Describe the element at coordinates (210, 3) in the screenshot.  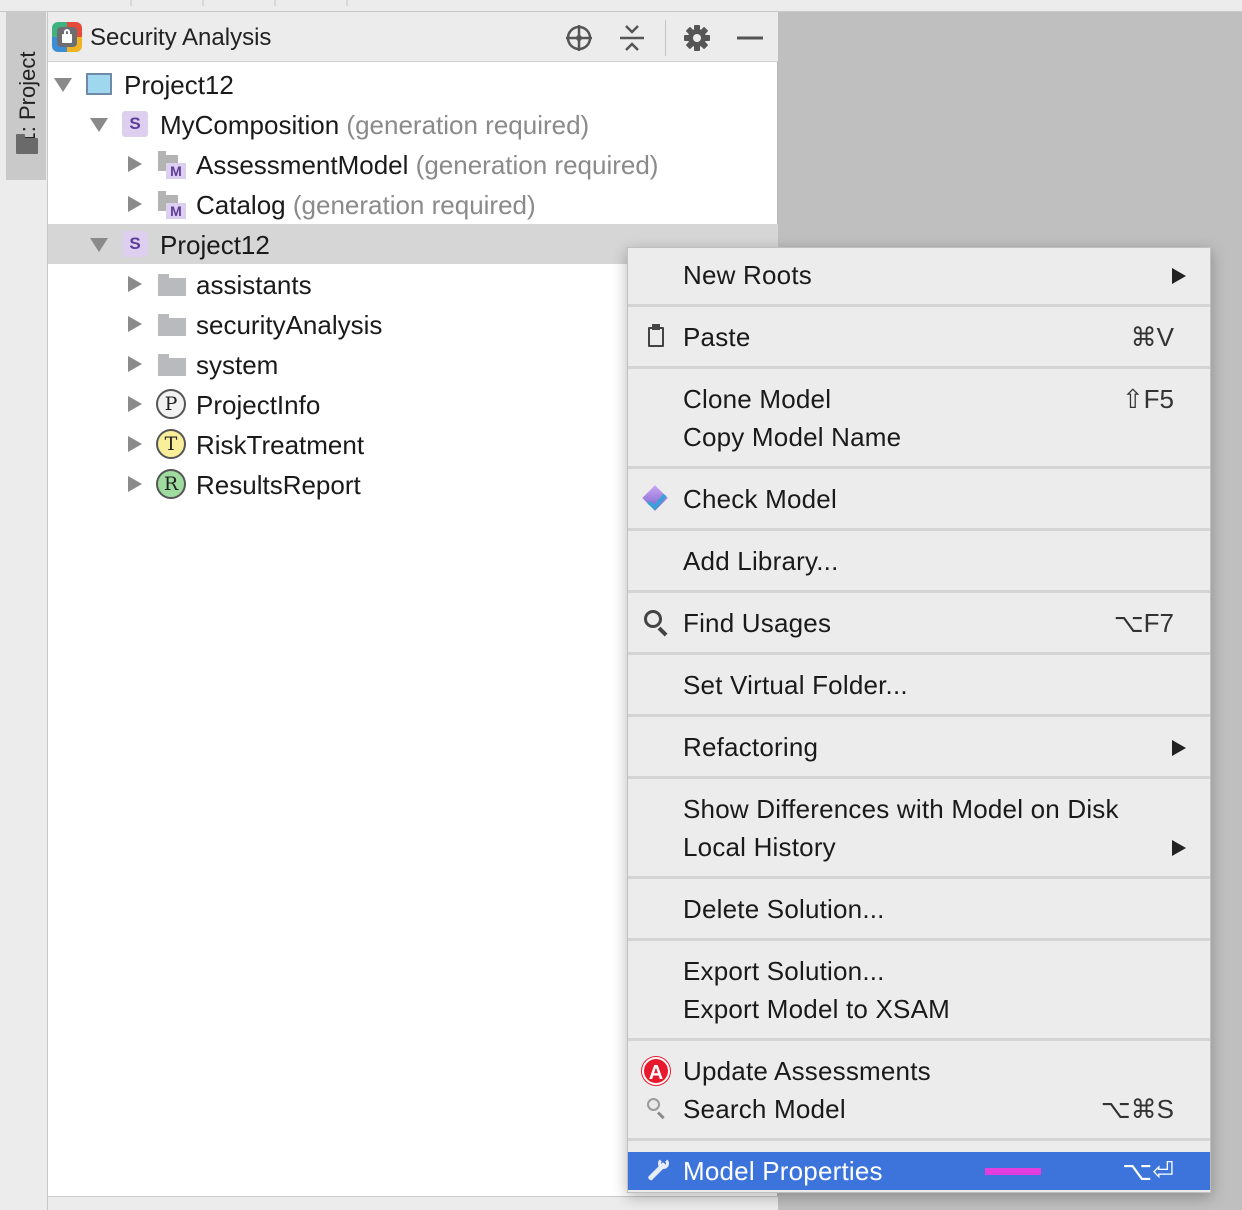
I see `breadcrumb-remnant` at that location.